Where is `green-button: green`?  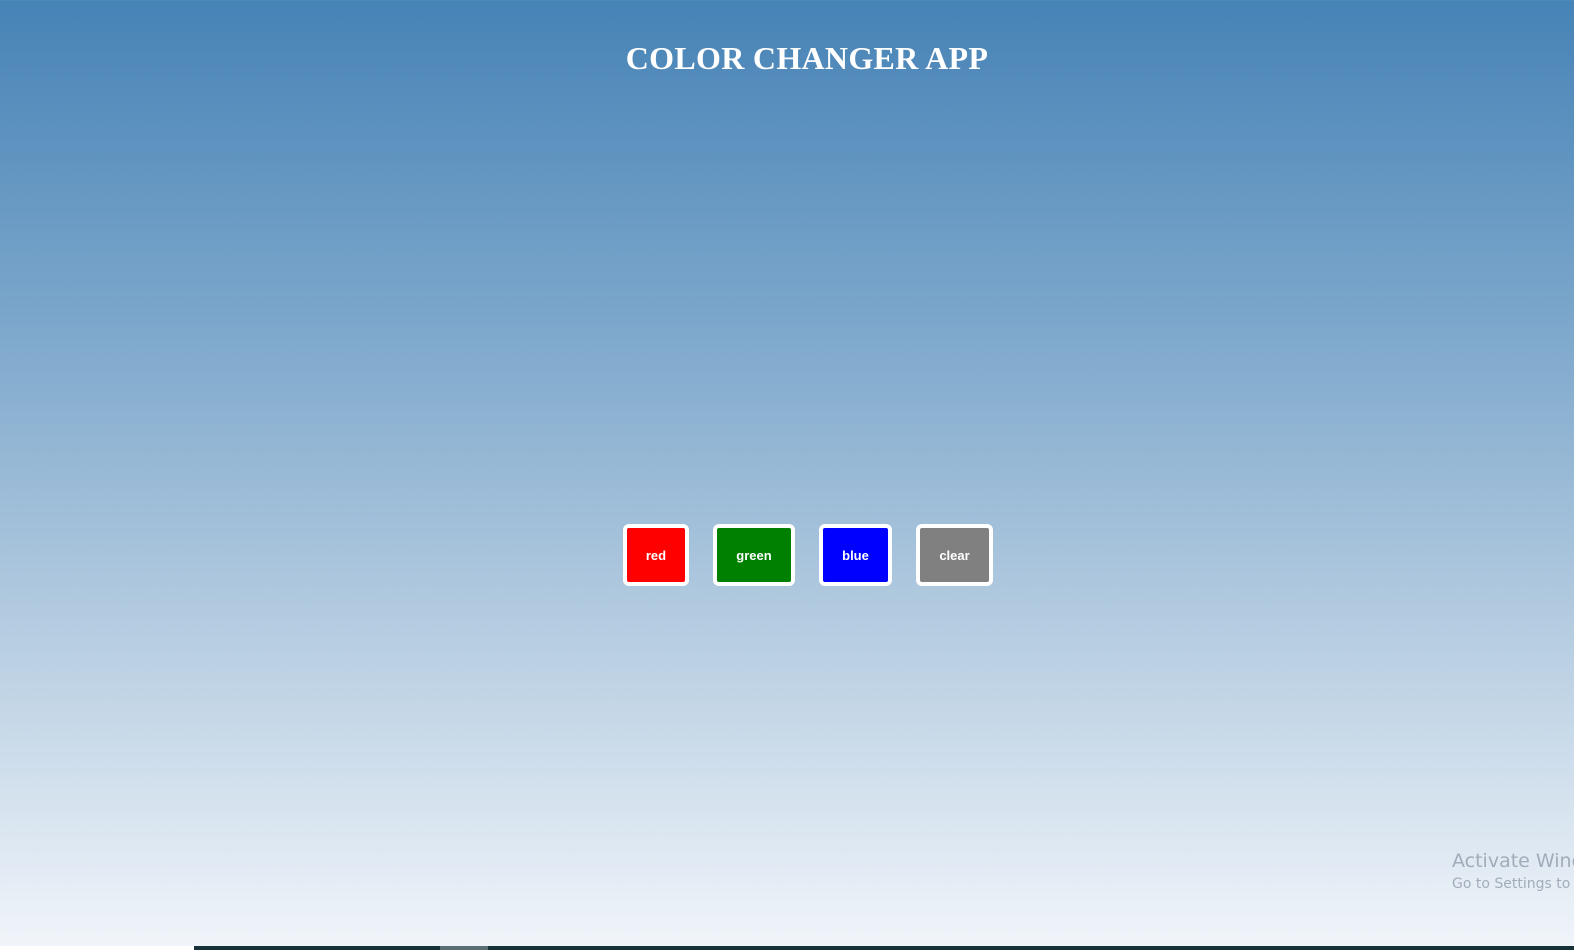 green-button: green is located at coordinates (754, 555).